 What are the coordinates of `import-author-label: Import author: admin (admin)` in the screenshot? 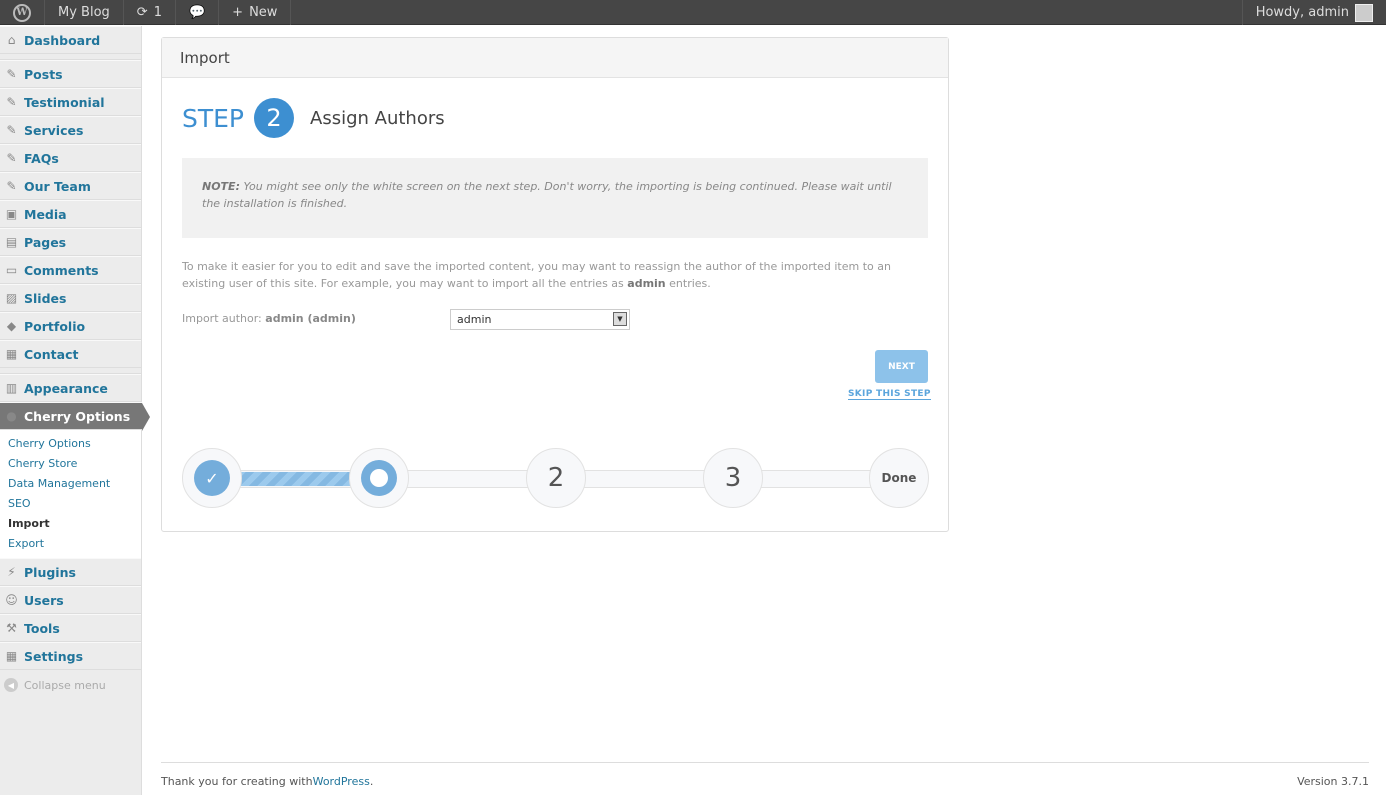 It's located at (269, 318).